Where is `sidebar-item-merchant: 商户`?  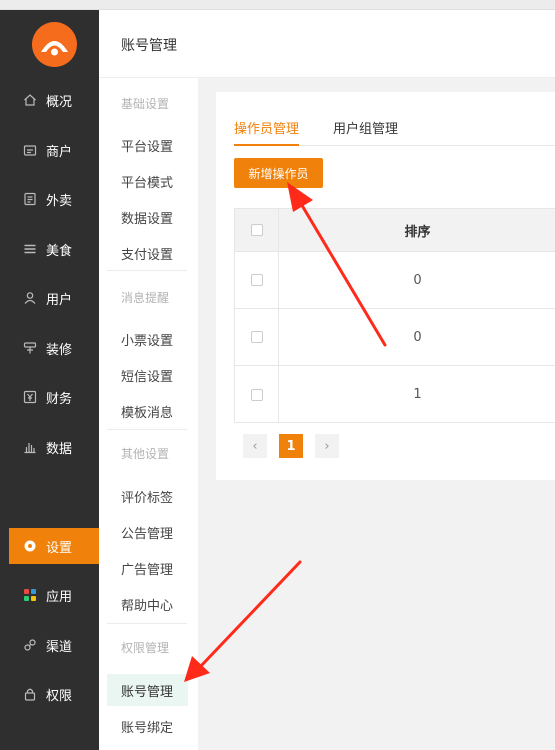
sidebar-item-merchant: 商户 is located at coordinates (54, 150).